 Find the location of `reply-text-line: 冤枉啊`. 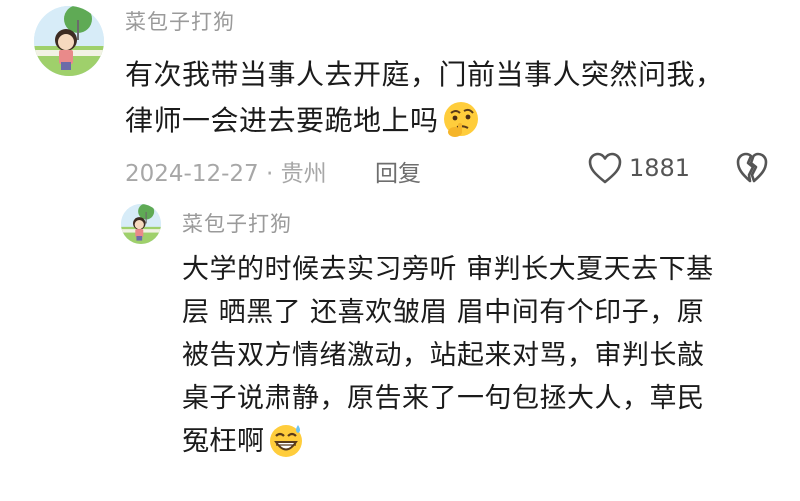

reply-text-line: 冤枉啊 is located at coordinates (223, 441).